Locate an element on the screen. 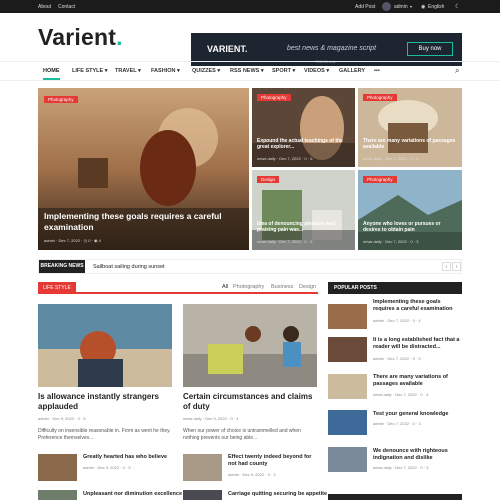 This screenshot has width=500, height=500. popular-meta: news daily · Dec 7, 2022 · 0 · 4 is located at coordinates (401, 394).